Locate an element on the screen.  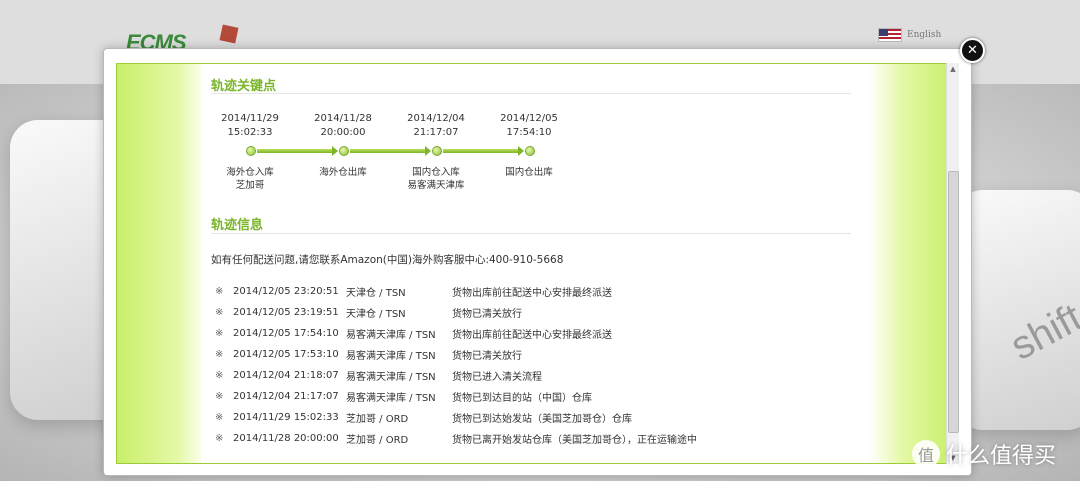
milestone-label: 国内仓出库 is located at coordinates (529, 172).